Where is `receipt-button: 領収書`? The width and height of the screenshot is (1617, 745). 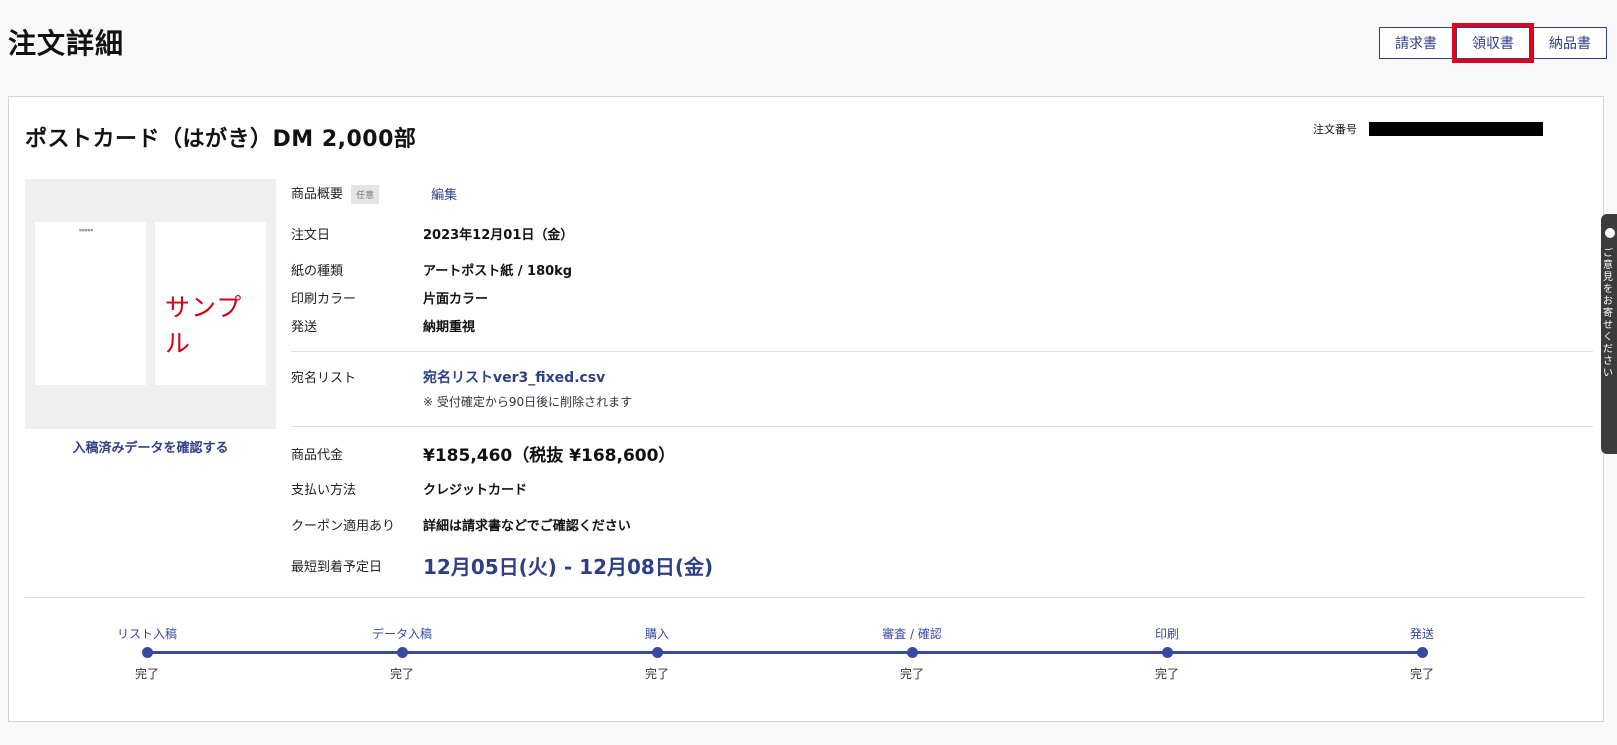 receipt-button: 領収書 is located at coordinates (1493, 43).